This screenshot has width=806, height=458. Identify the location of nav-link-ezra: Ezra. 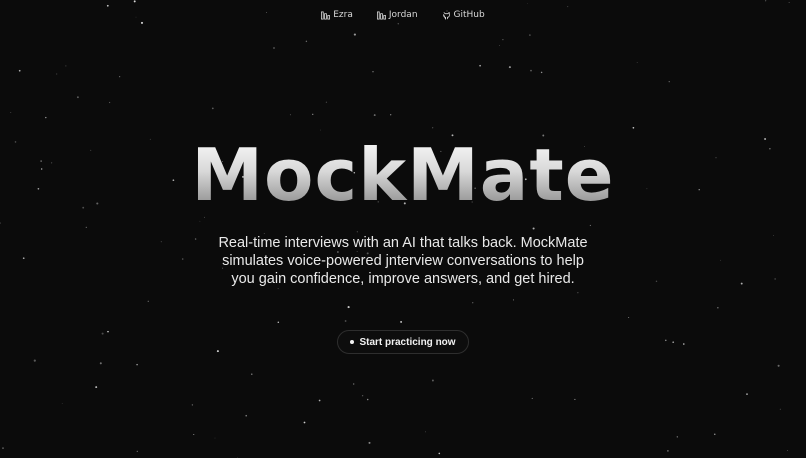
(337, 15).